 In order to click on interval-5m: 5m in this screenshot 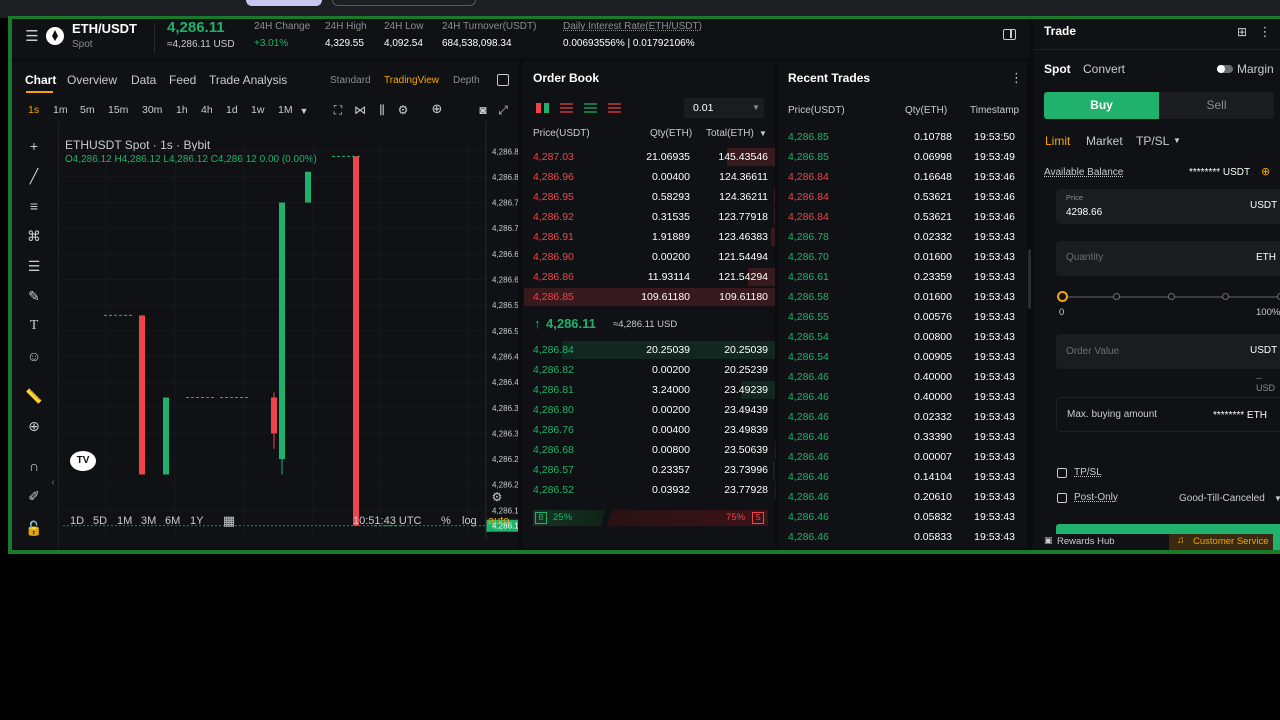, I will do `click(87, 110)`.